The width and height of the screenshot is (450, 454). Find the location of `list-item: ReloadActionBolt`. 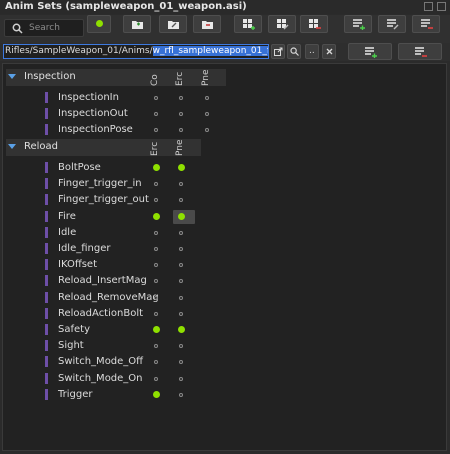

list-item: ReloadActionBolt is located at coordinates (223, 314).